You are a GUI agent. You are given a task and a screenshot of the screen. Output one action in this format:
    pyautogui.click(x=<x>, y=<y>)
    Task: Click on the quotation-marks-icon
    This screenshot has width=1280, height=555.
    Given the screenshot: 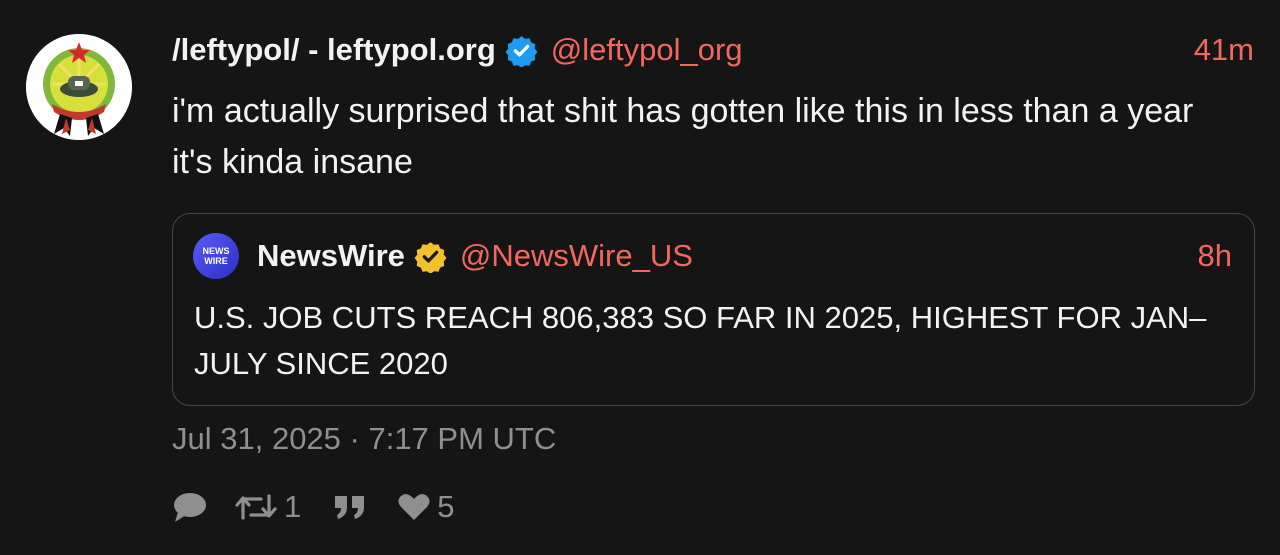 What is the action you would take?
    pyautogui.click(x=350, y=507)
    